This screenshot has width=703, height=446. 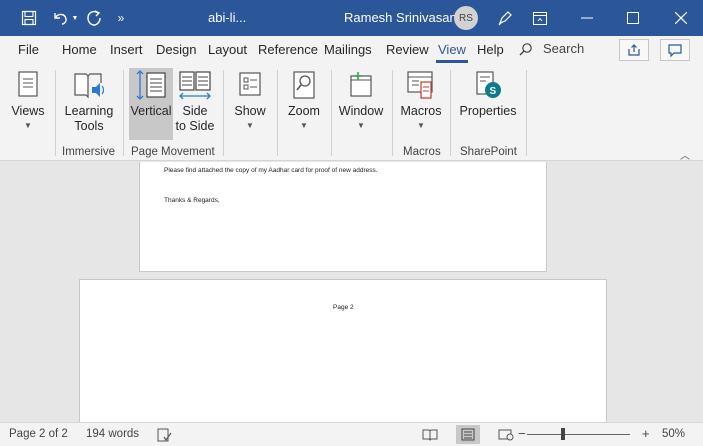 I want to click on views-button: Views ▼, so click(x=28, y=104).